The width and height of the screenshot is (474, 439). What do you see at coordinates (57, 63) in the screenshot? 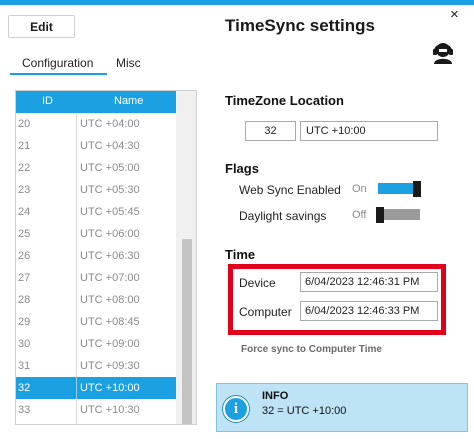
I see `tab-configuration: Configuration` at bounding box center [57, 63].